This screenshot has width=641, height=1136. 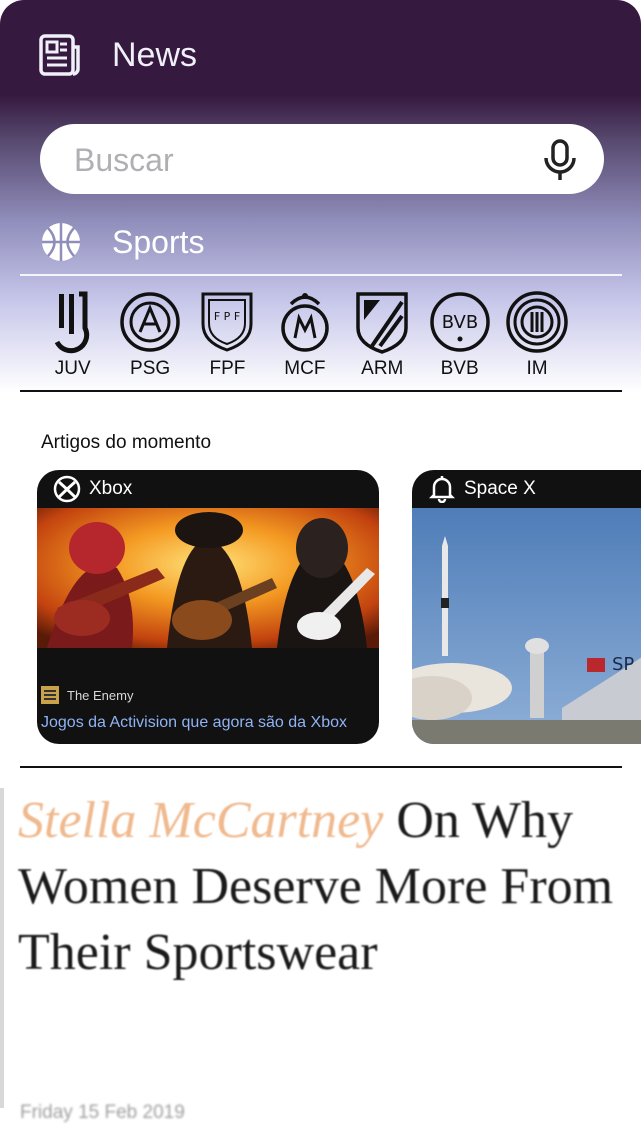 I want to click on card-topic: Space X, so click(x=500, y=488).